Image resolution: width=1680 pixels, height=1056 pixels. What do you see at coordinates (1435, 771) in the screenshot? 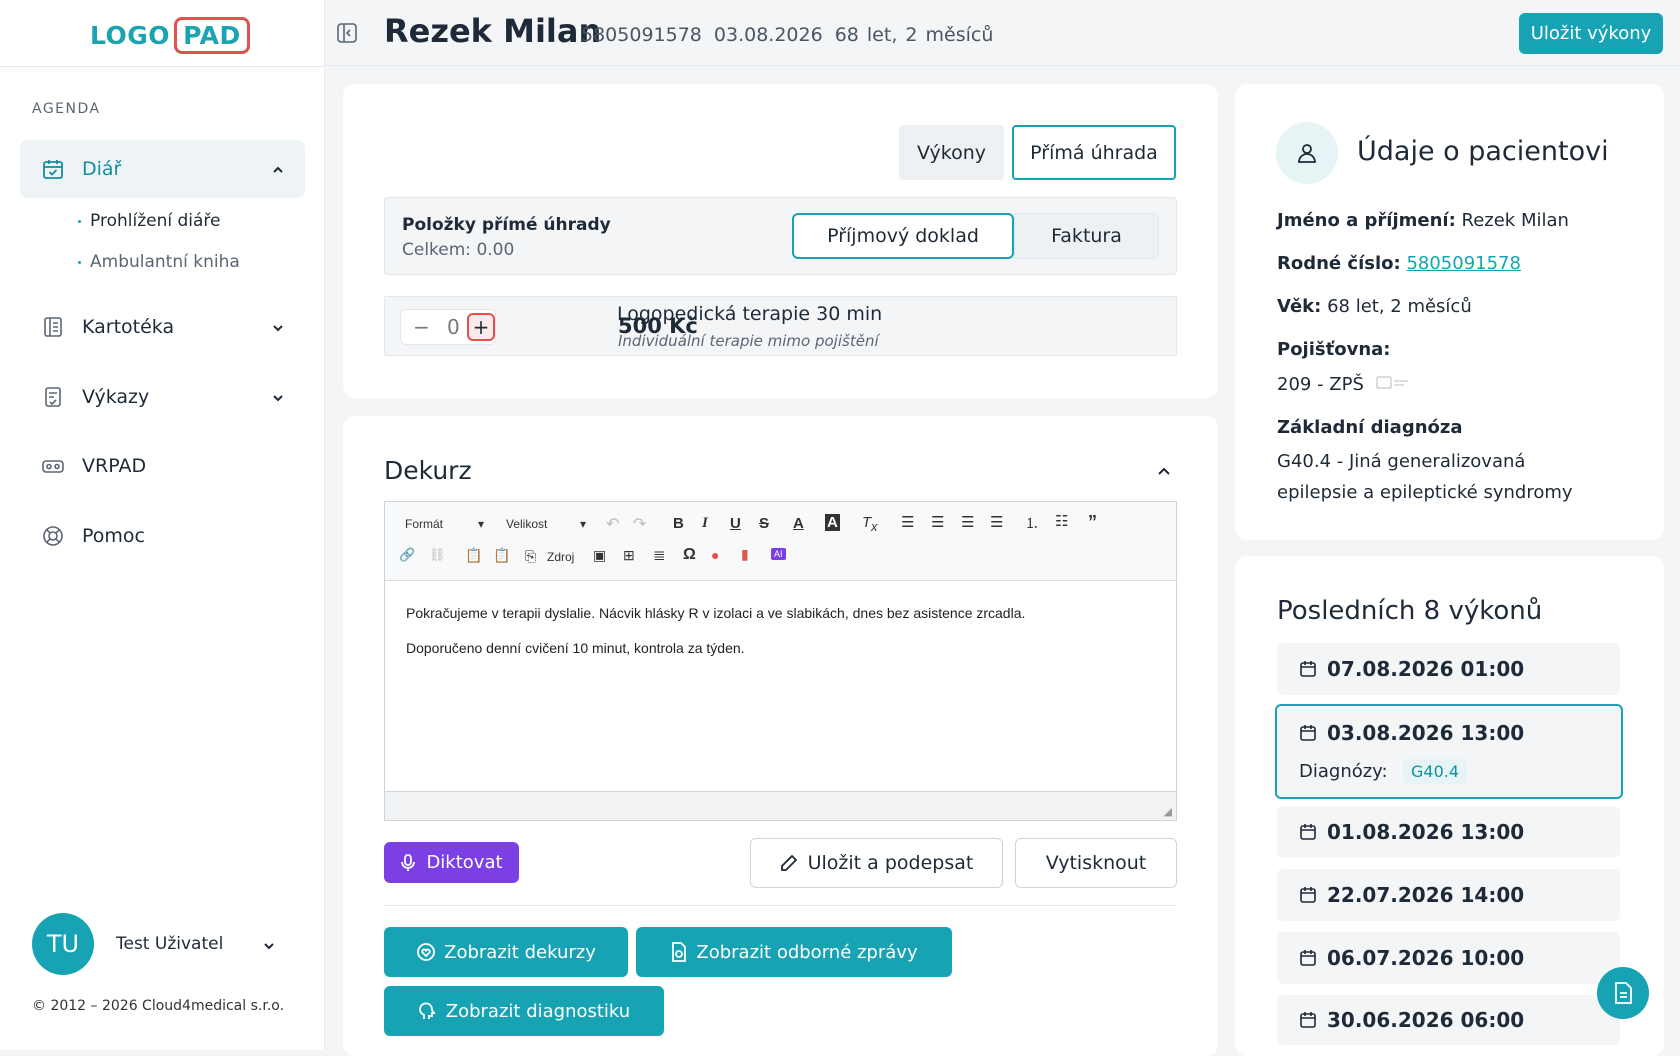
I see `diagnosis-badge: G40.4` at bounding box center [1435, 771].